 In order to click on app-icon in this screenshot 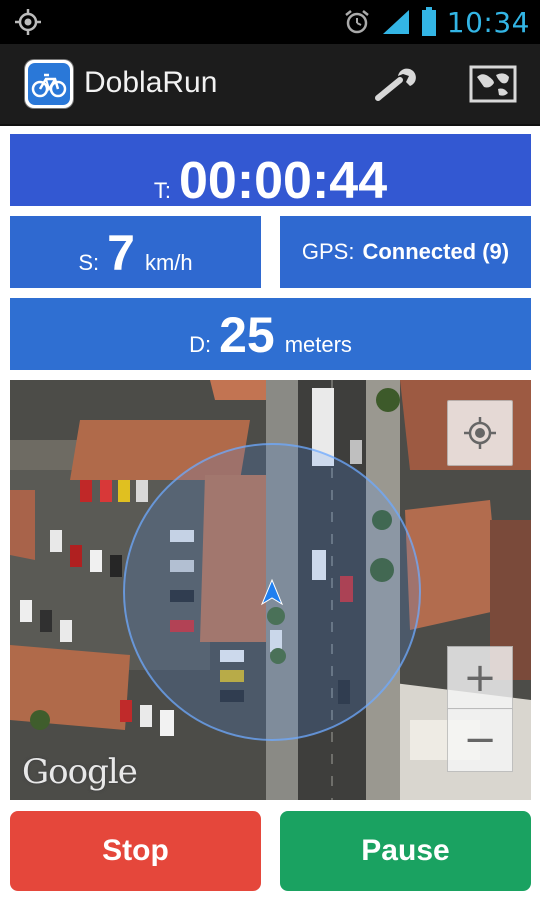, I will do `click(49, 84)`.